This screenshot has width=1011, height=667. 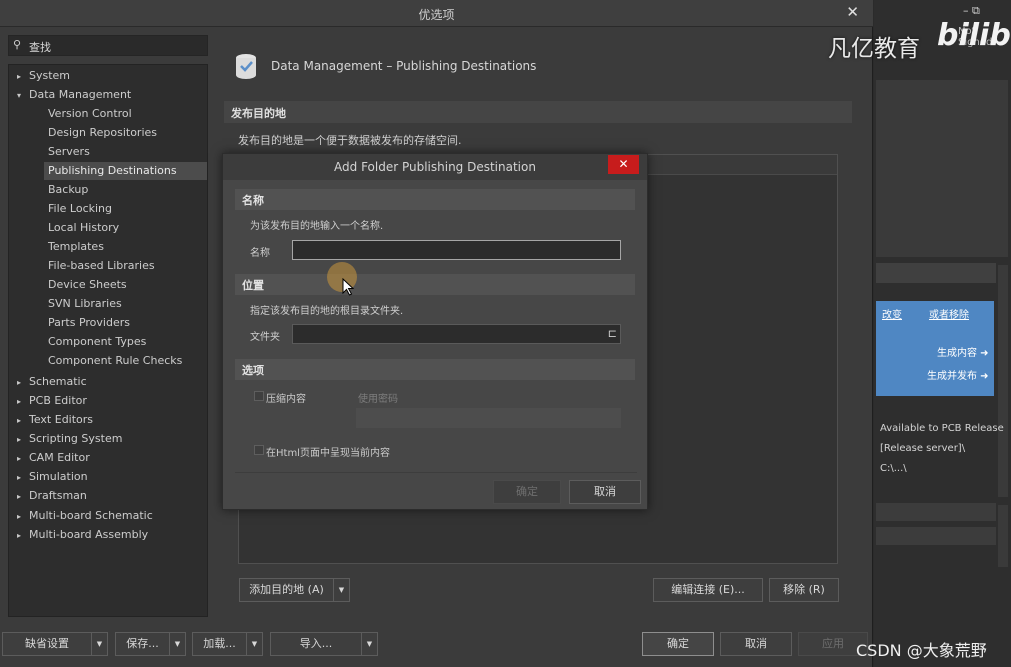 I want to click on change-link: 改变, so click(x=892, y=313).